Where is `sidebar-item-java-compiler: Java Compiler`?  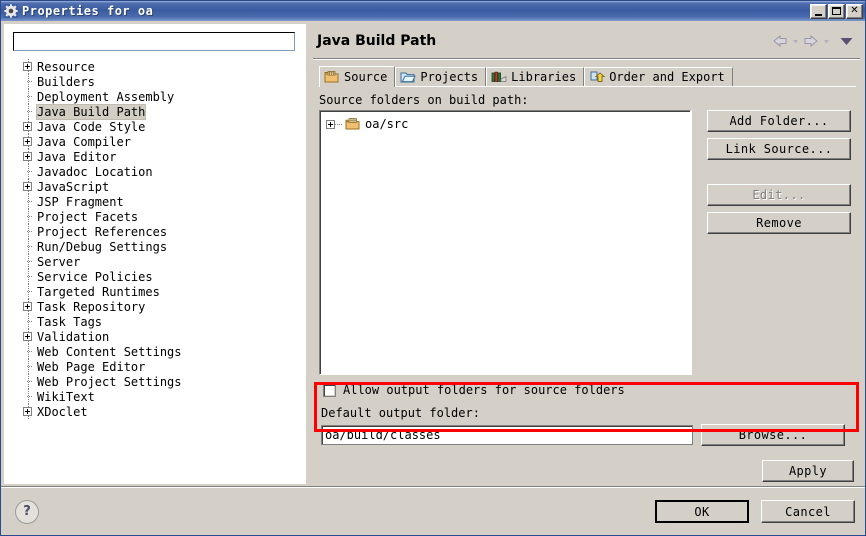 sidebar-item-java-compiler: Java Compiler is located at coordinates (159, 141).